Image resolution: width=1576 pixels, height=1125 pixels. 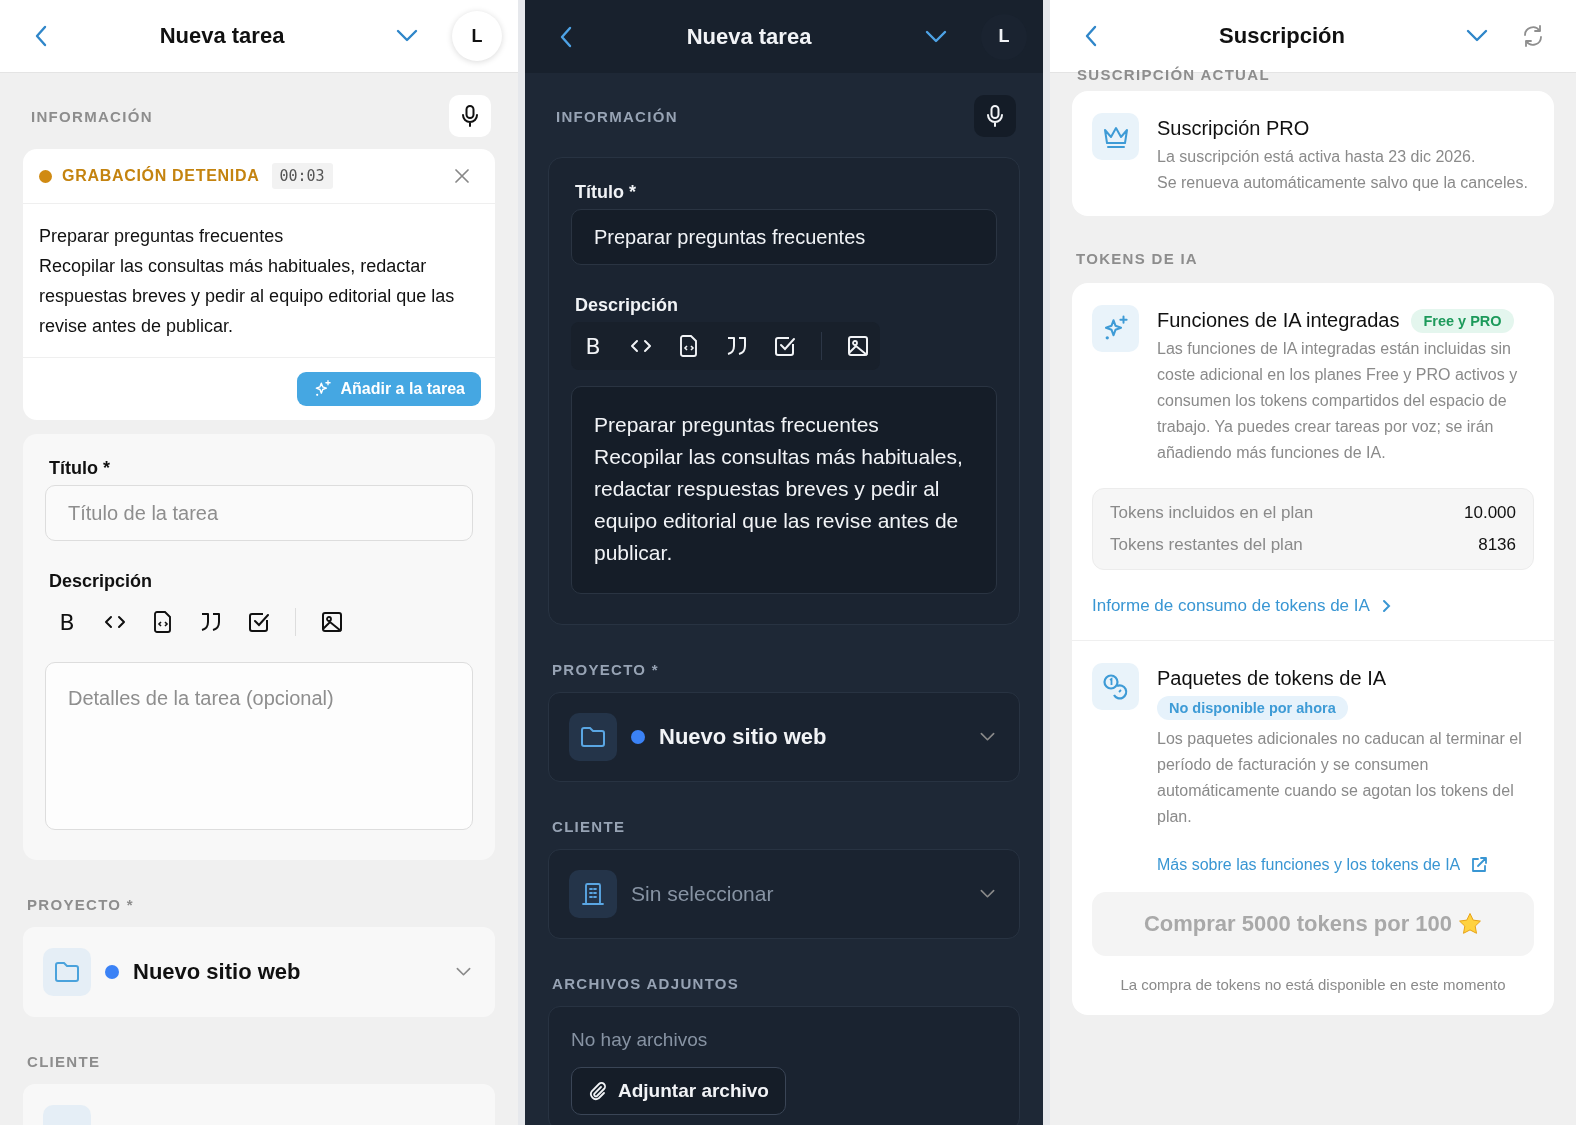 What do you see at coordinates (1282, 36) in the screenshot?
I see `screen-title: Suscripción` at bounding box center [1282, 36].